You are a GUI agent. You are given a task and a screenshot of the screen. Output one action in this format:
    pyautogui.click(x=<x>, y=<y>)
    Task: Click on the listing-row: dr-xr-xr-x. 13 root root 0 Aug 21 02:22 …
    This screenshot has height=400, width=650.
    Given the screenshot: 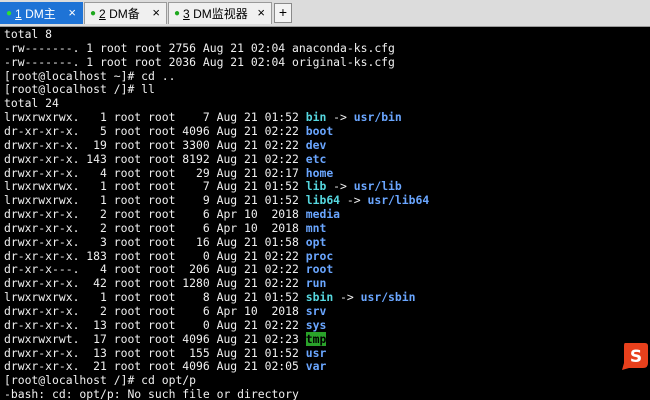 What is the action you would take?
    pyautogui.click(x=165, y=325)
    